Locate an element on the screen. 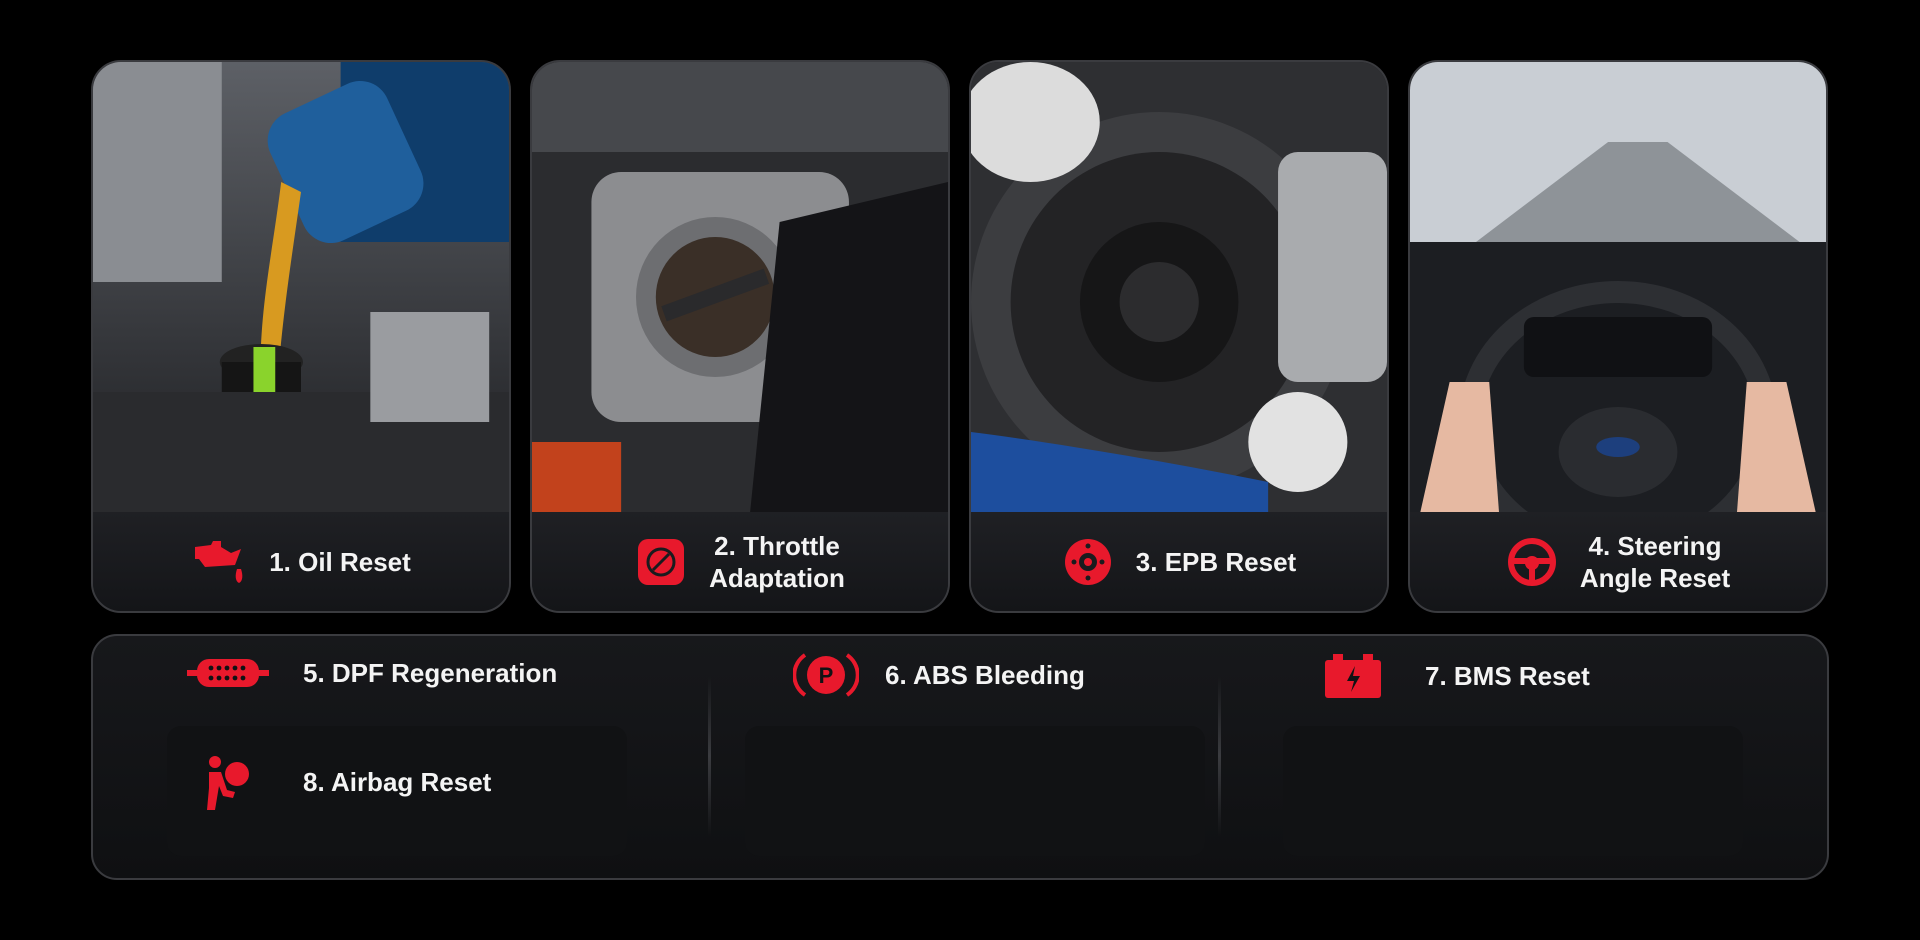 The height and width of the screenshot is (940, 1920). battery-icon is located at coordinates (1353, 676).